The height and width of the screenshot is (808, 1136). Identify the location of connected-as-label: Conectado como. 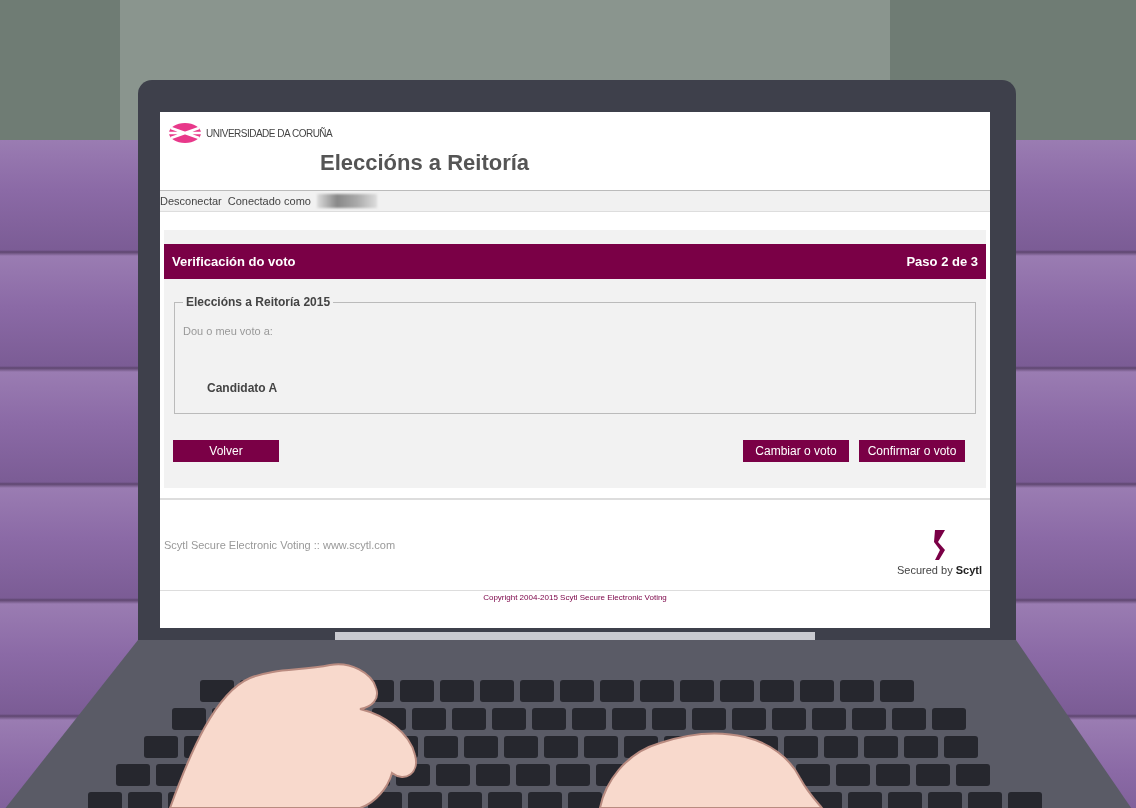
(269, 201).